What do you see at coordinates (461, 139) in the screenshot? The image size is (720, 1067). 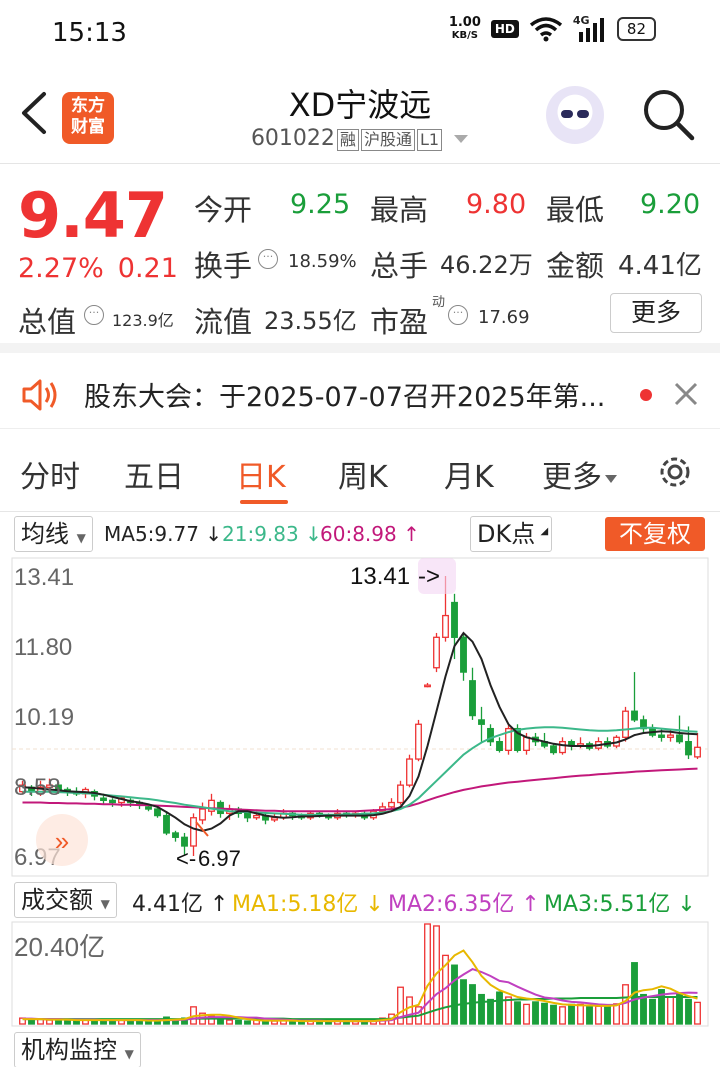 I see `chevron-down-icon` at bounding box center [461, 139].